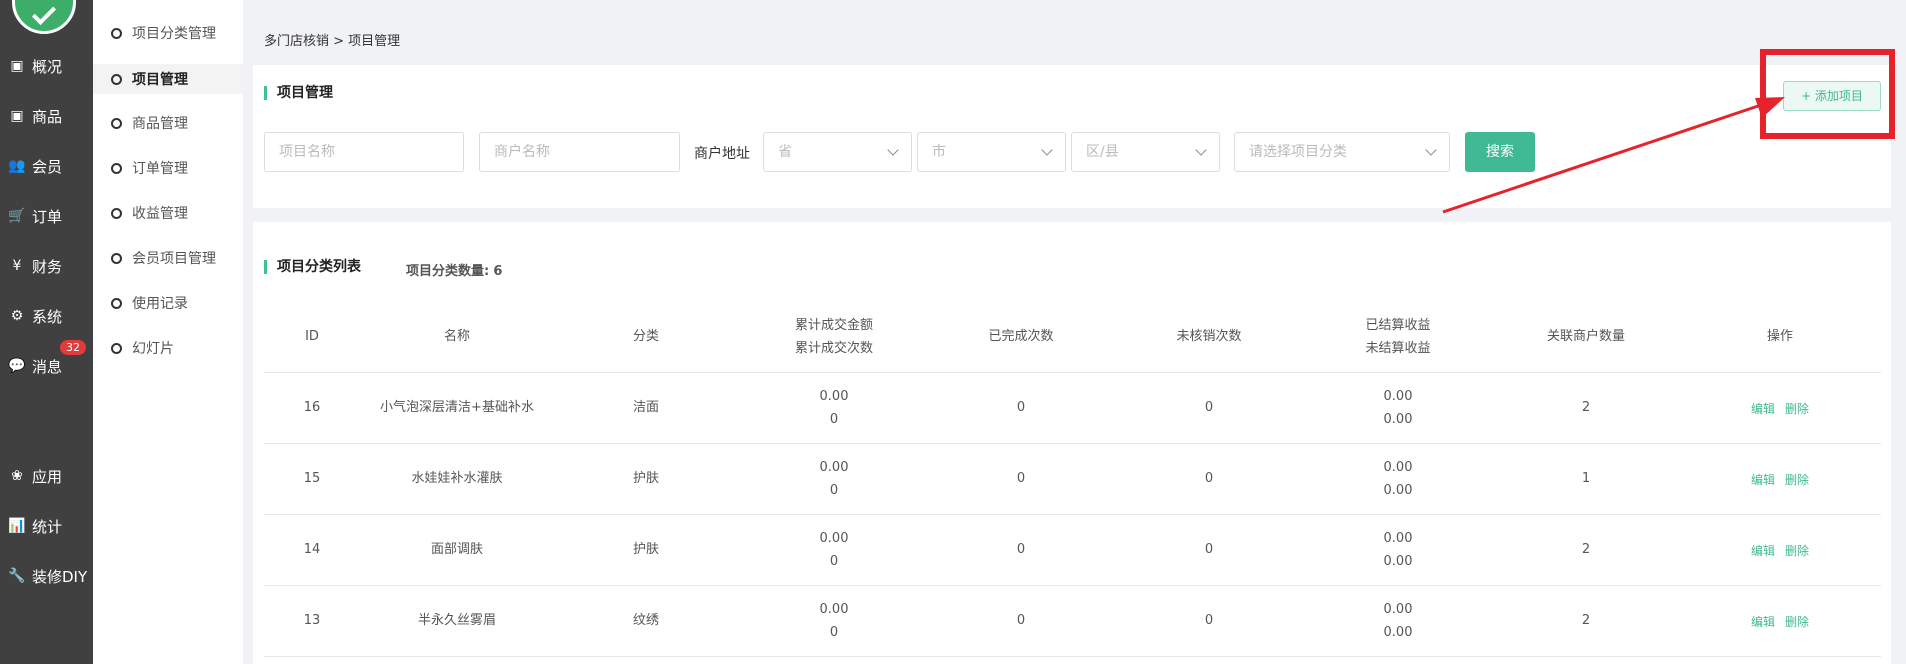 The height and width of the screenshot is (664, 1906). What do you see at coordinates (1606, 157) in the screenshot?
I see `annotation-arrow-line` at bounding box center [1606, 157].